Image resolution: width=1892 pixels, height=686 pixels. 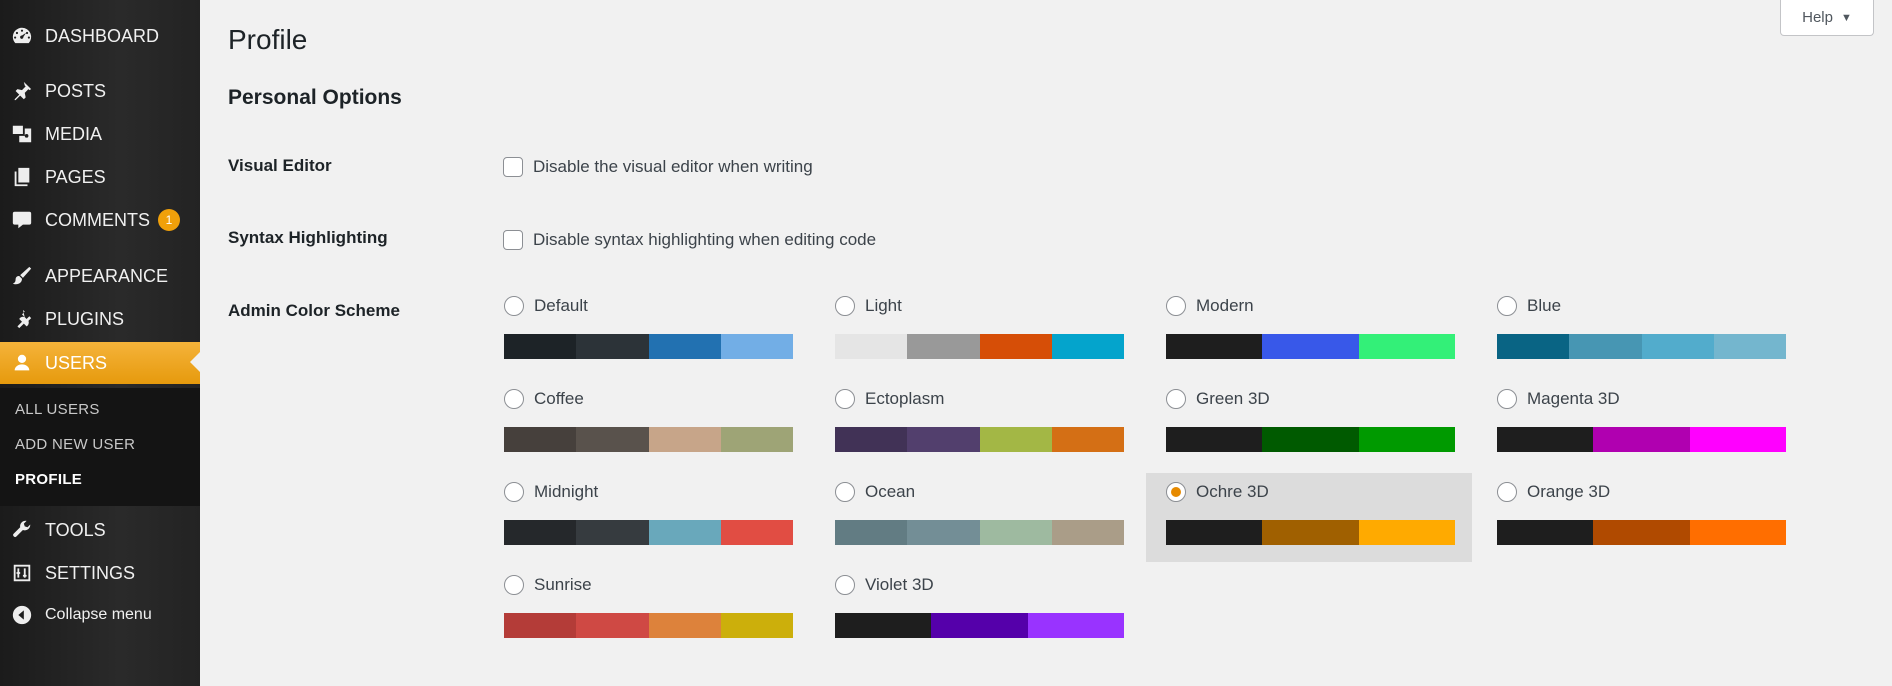 I want to click on color-scheme-option: Magenta 3D, so click(x=1640, y=424).